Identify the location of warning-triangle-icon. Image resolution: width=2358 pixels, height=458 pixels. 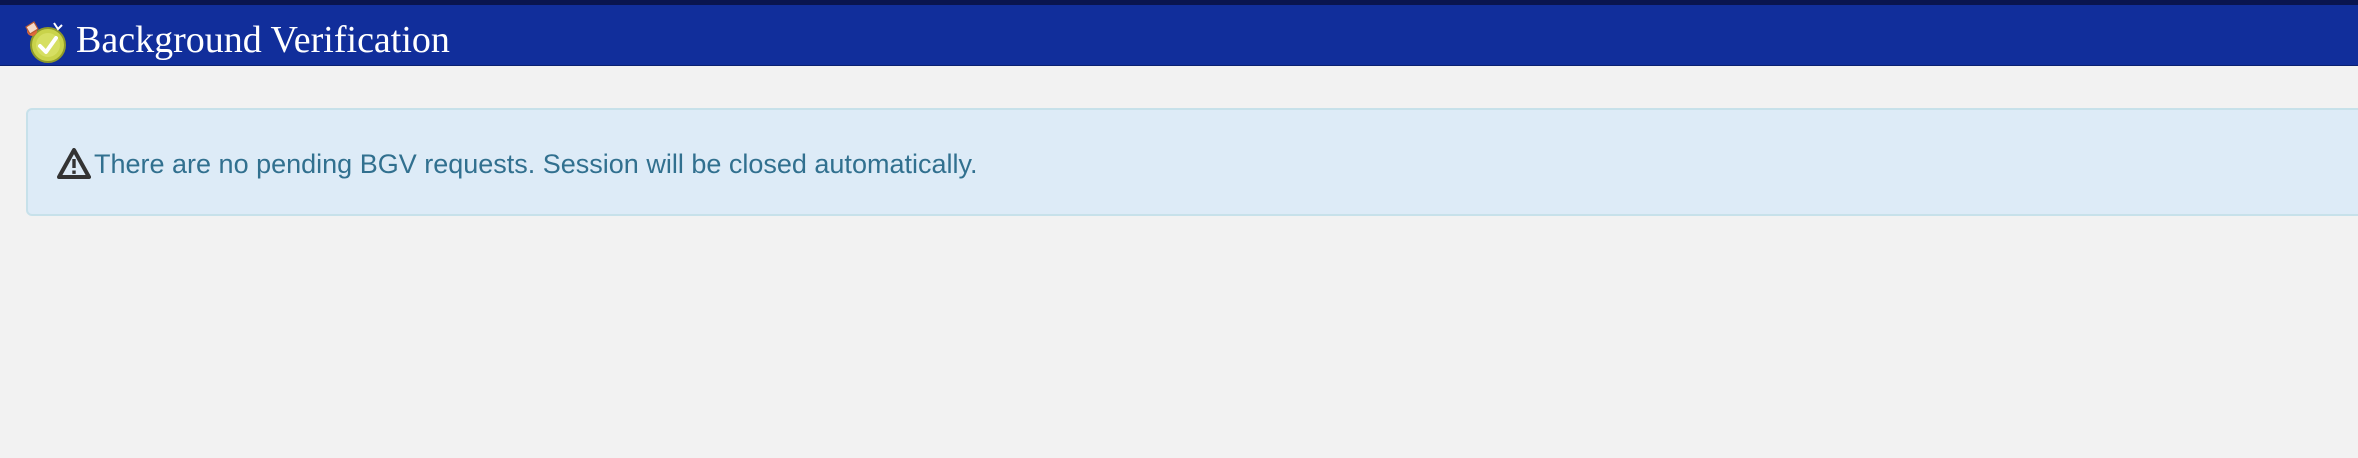
(74, 163).